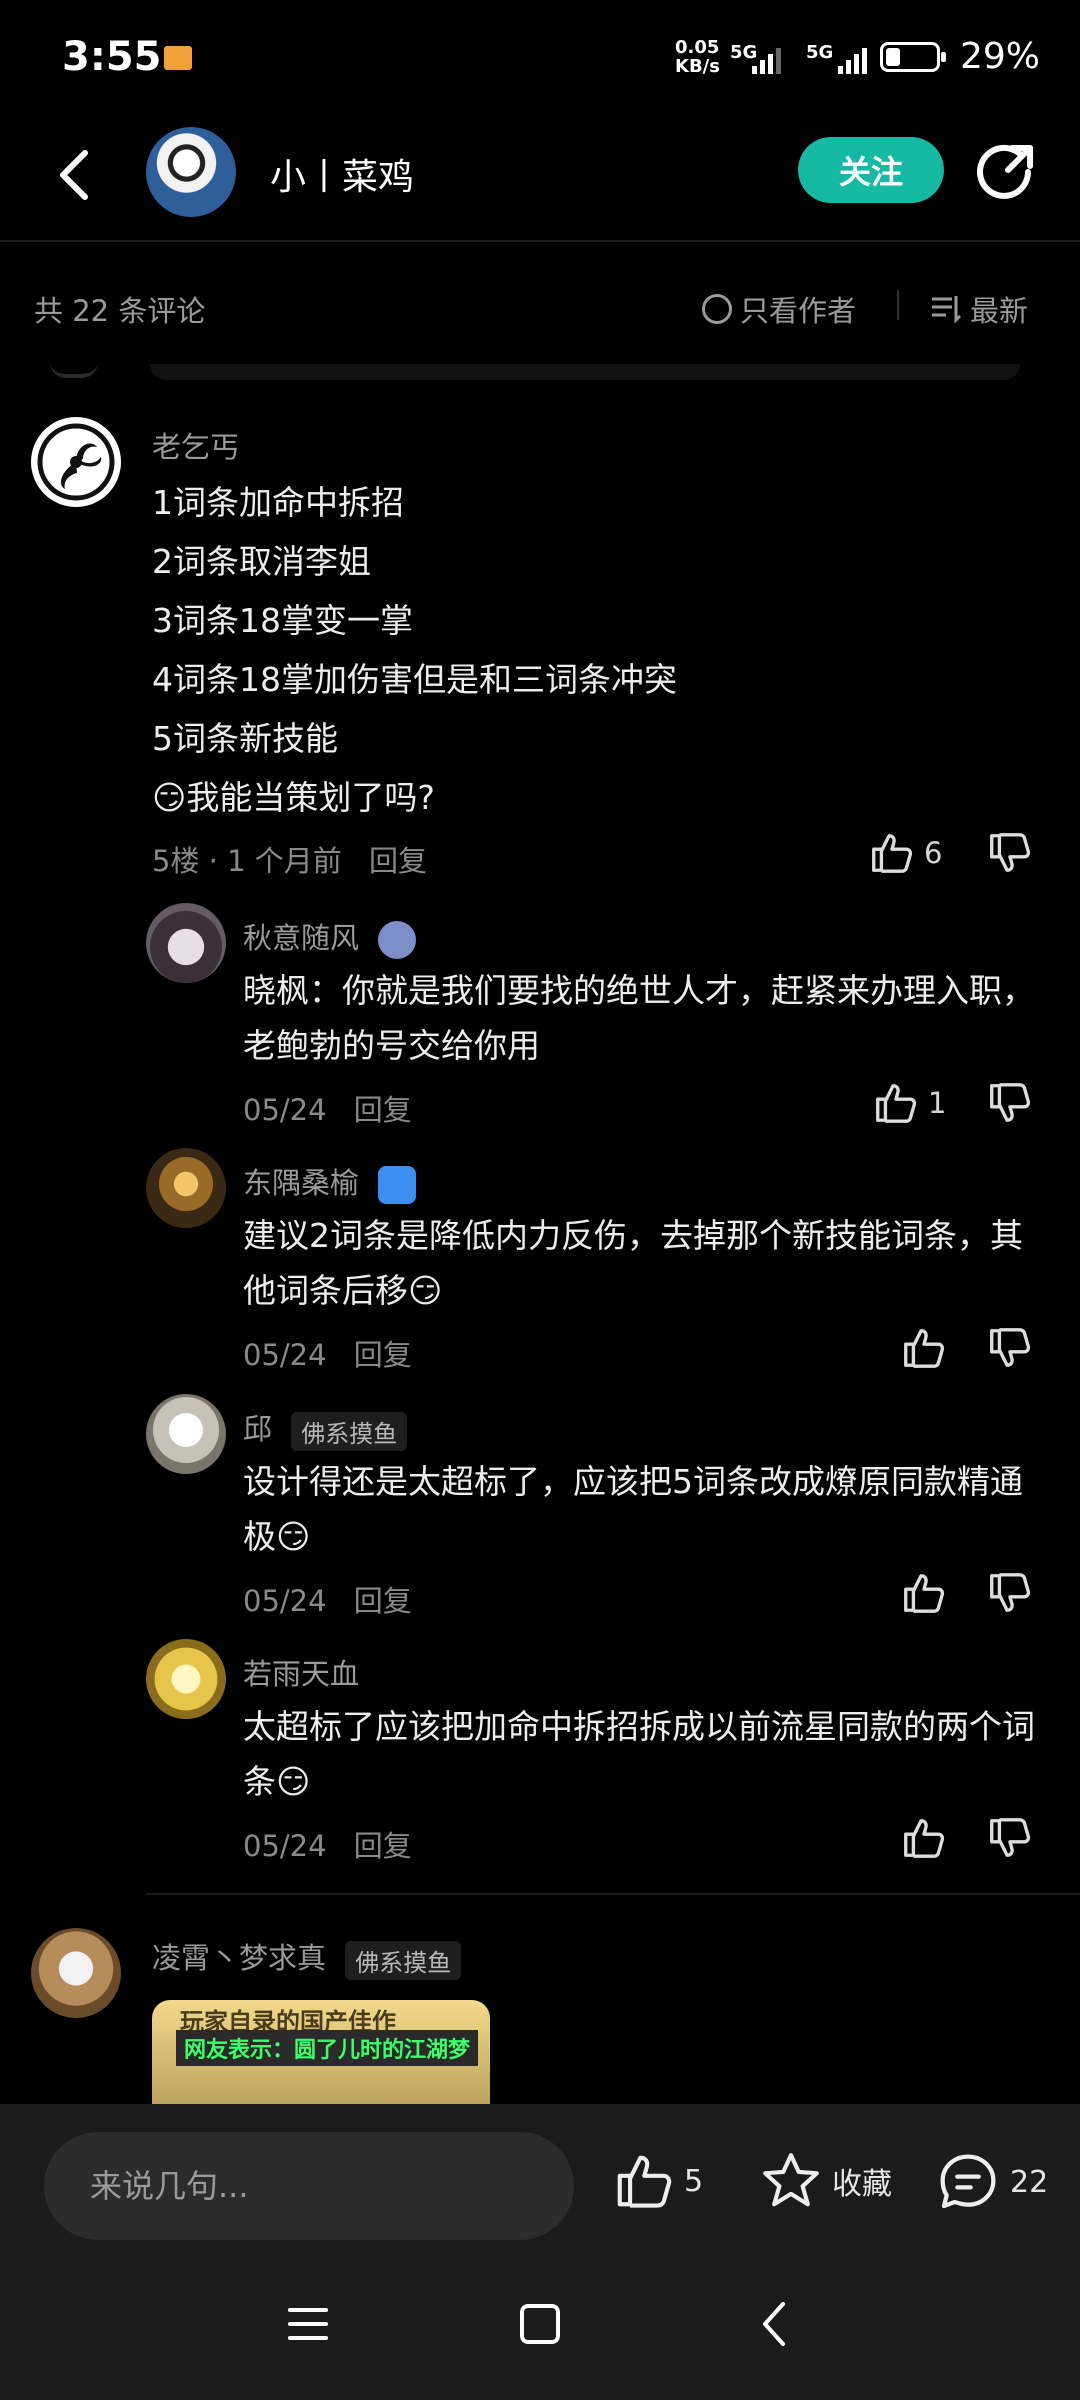 The width and height of the screenshot is (1080, 2400). I want to click on reply-user-name: 邱, so click(257, 1429).